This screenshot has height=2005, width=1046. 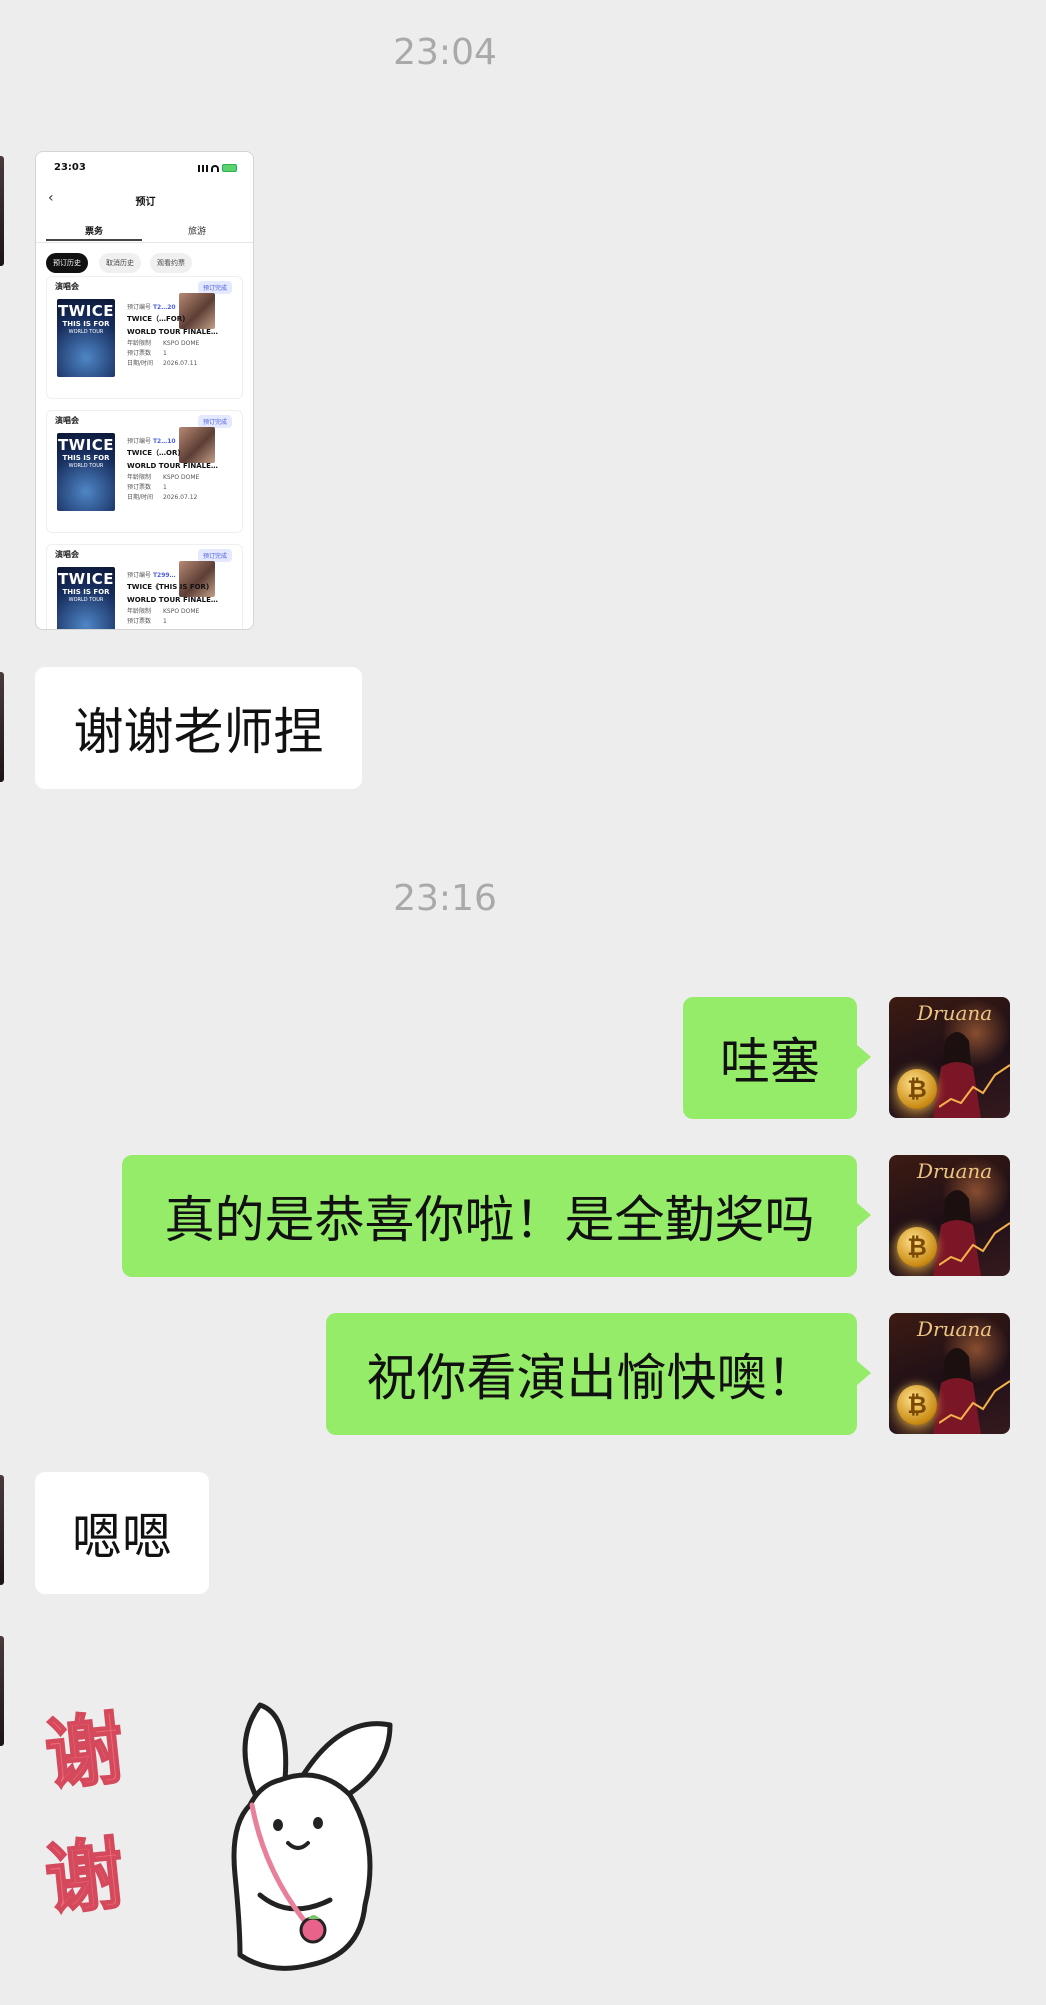 What do you see at coordinates (67, 263) in the screenshot?
I see `chip-booking-history: 预订历史` at bounding box center [67, 263].